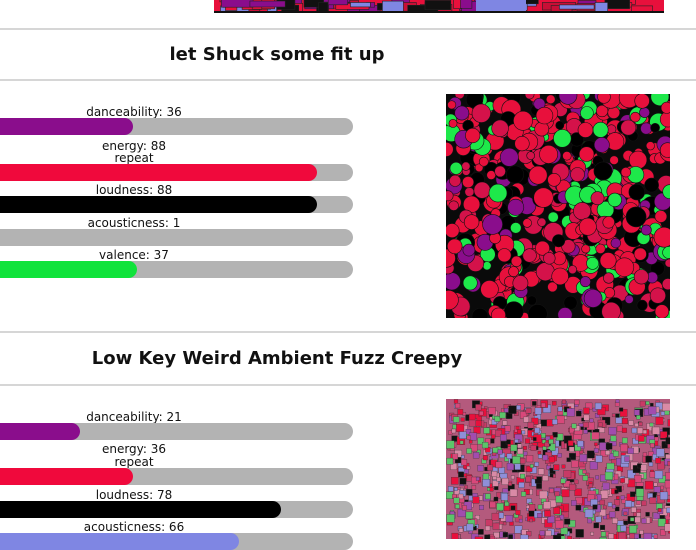 Image resolution: width=696 pixels, height=550 pixels. I want to click on playlist-title: let Shuck some fit up, so click(277, 54).